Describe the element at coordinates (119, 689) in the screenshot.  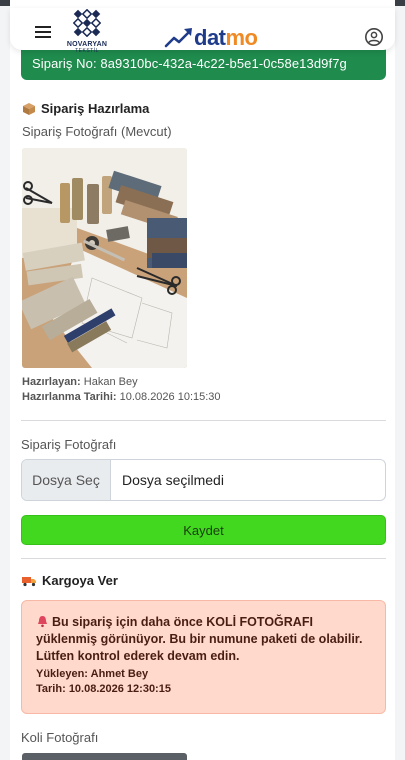
I see `warning-date-value: 10.08.2026 12:30:15` at that location.